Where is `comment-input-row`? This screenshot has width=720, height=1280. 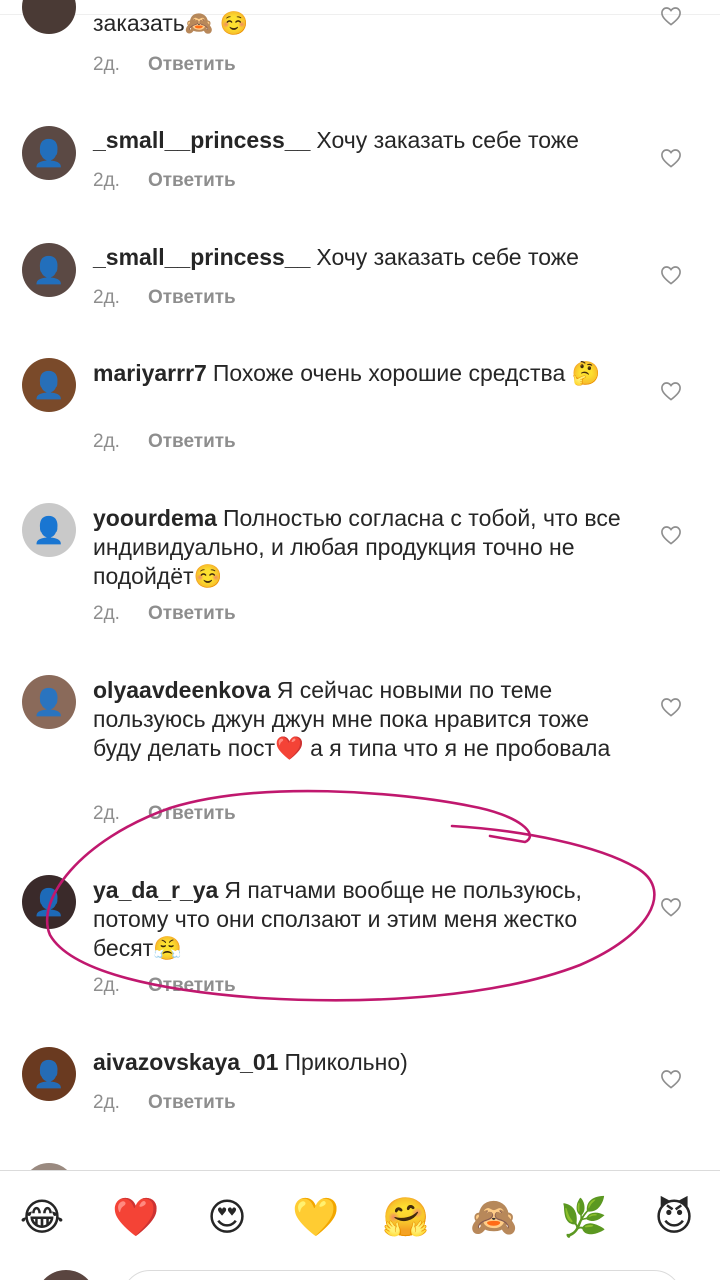
comment-input-row is located at coordinates (360, 1270).